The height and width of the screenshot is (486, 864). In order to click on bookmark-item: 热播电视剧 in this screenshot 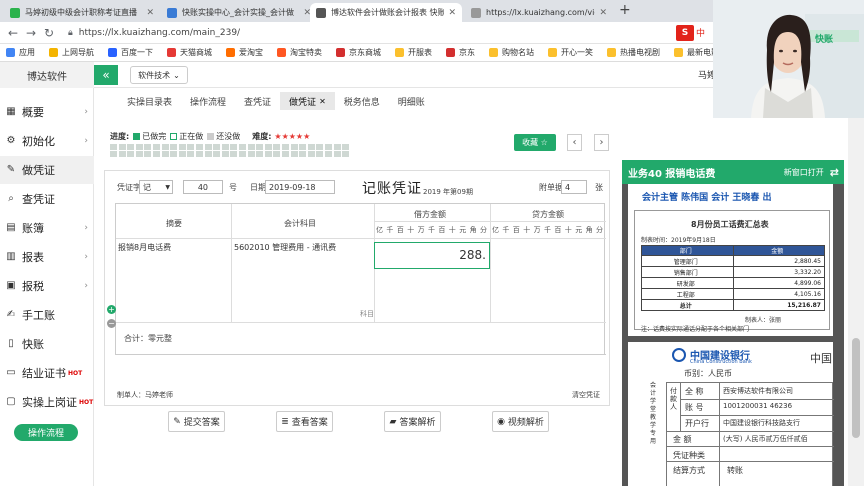, I will do `click(633, 52)`.